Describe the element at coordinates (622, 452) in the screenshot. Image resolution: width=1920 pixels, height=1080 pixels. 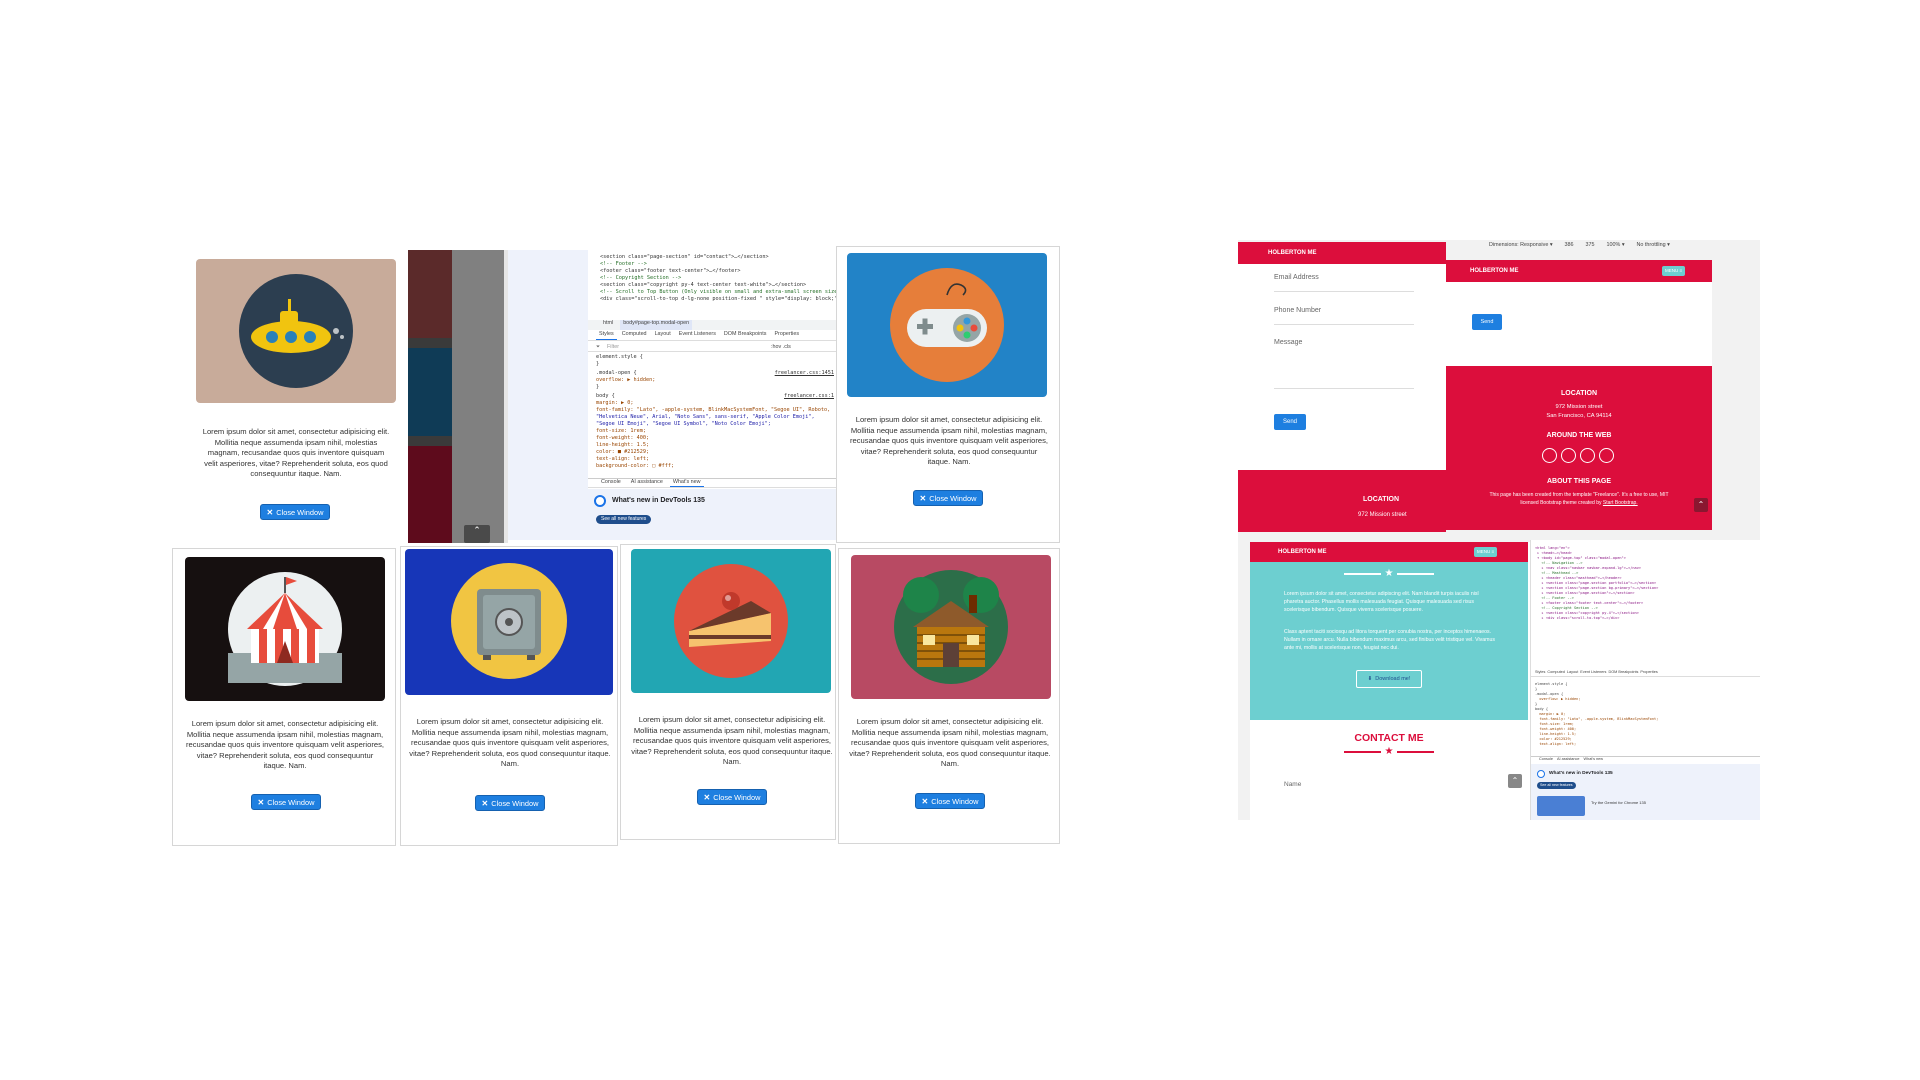
I see `css-rule: color: ■ #212529;` at that location.